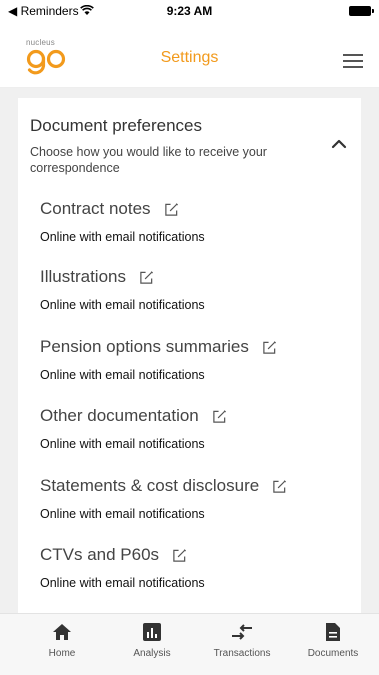 The image size is (379, 675). I want to click on status-bar: ◀ Reminders 9:23 AM, so click(189, 11).